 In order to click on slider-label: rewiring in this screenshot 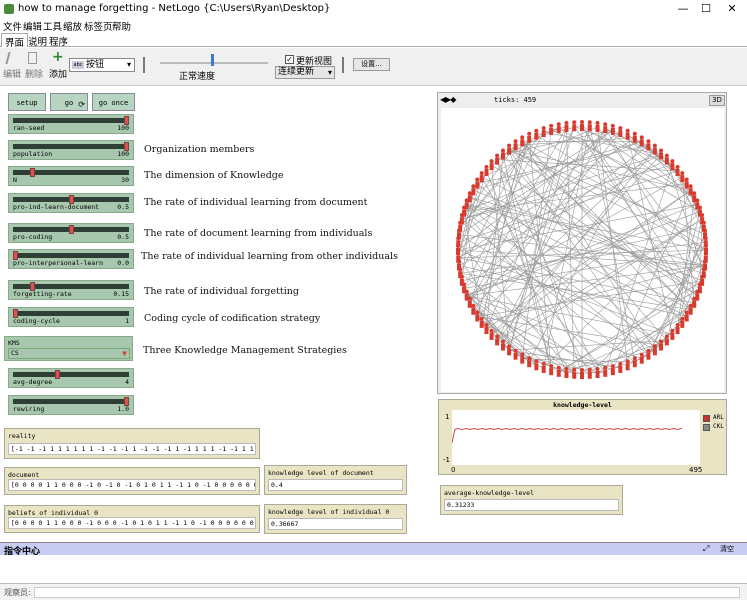, I will do `click(29, 409)`.